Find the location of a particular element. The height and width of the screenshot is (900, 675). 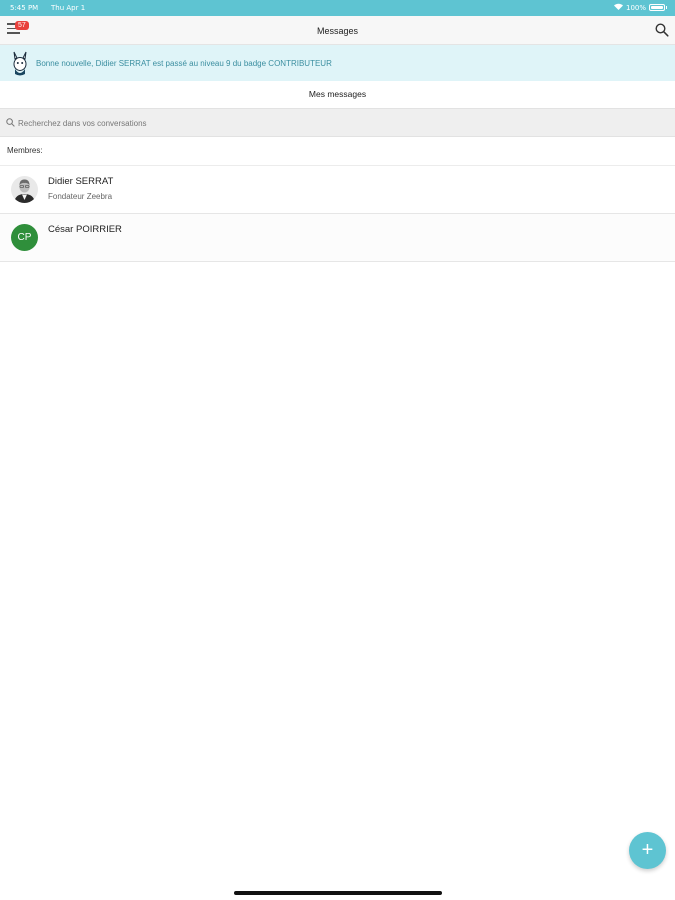

status-right: 100% is located at coordinates (640, 7).